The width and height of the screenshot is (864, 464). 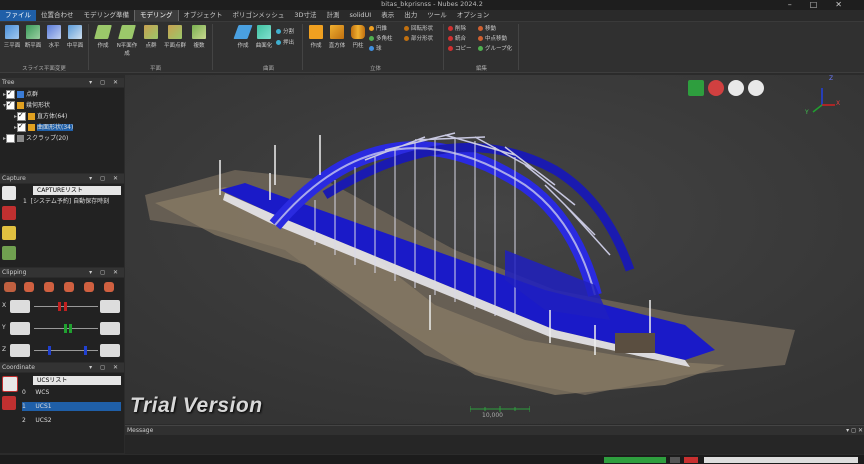 I want to click on maximize-button: □, so click(x=823, y=4).